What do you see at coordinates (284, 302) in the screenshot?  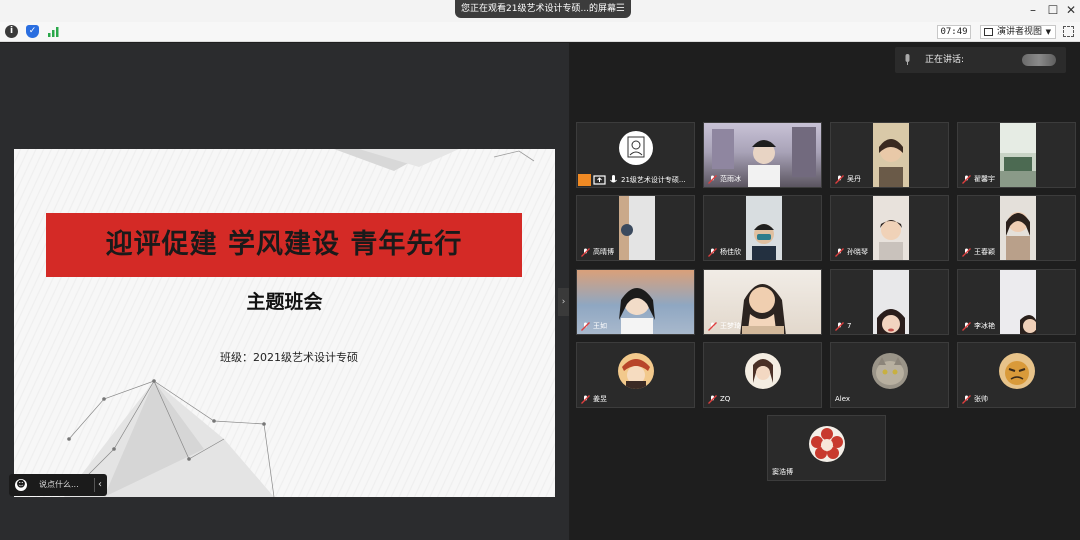 I see `slide-subtitle: 主题班会` at bounding box center [284, 302].